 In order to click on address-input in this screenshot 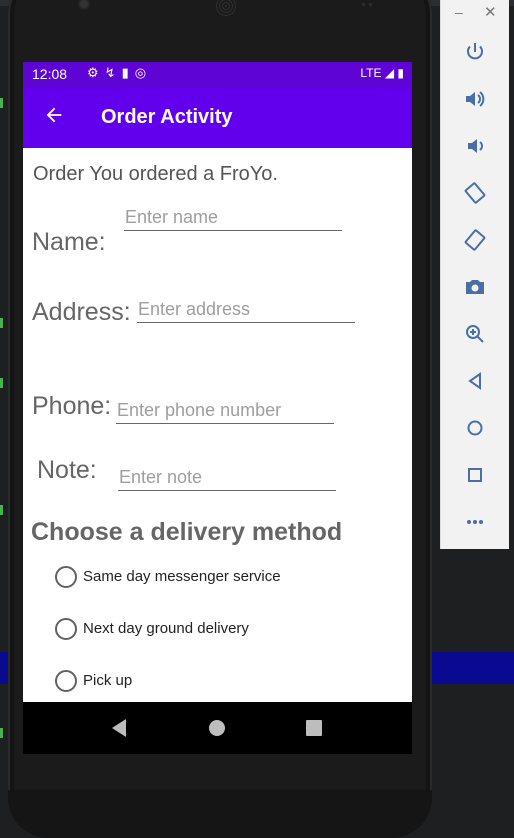, I will do `click(246, 311)`.